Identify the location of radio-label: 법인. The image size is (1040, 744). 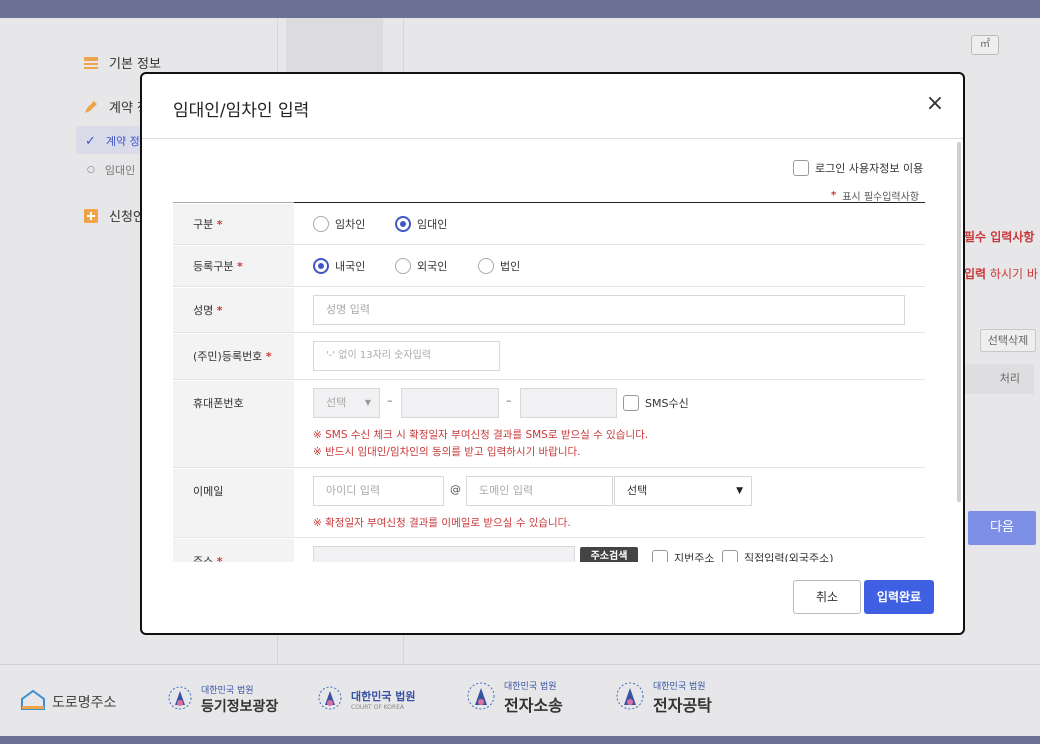
(510, 266).